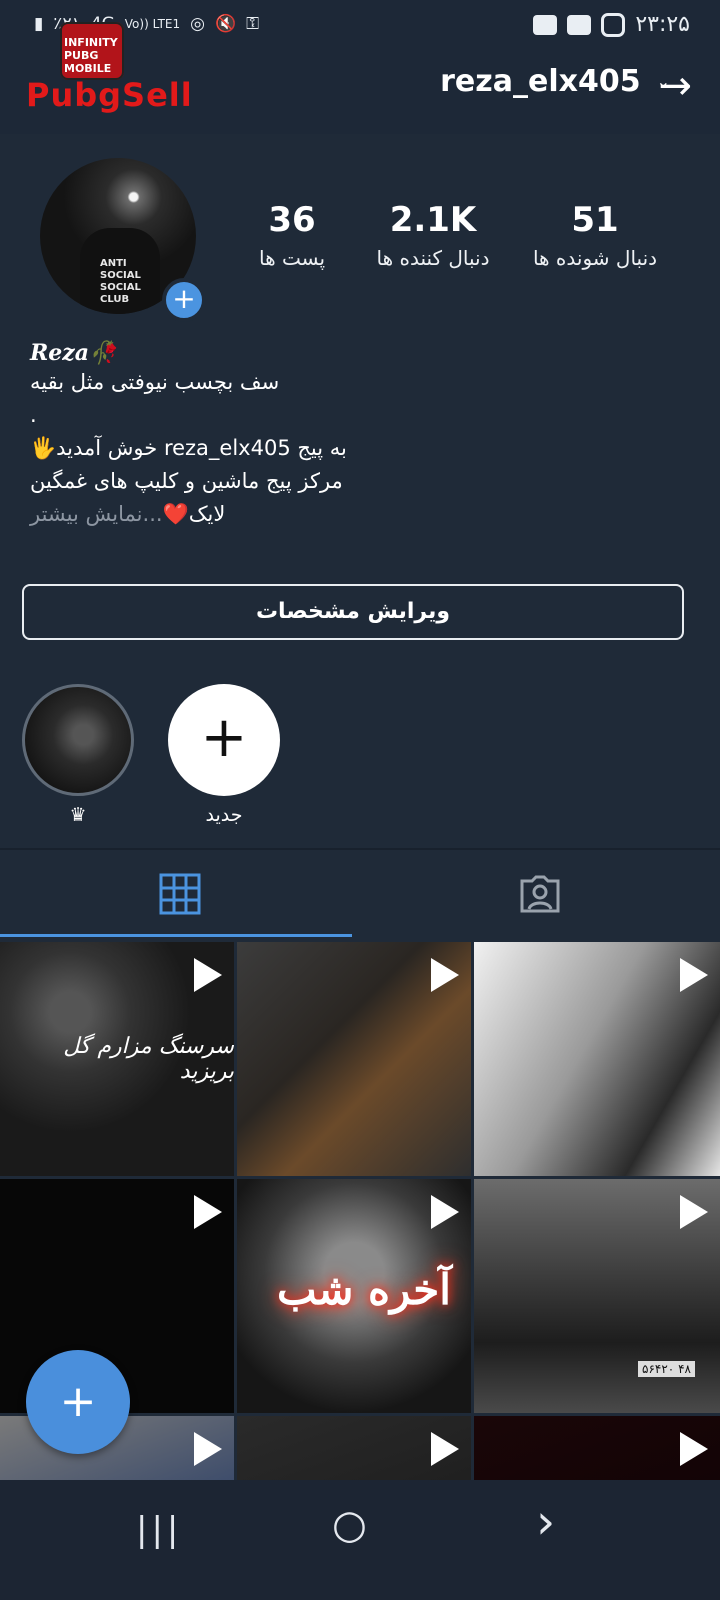 This screenshot has height=1600, width=720. I want to click on post-overlay-text: سرسنگ مزارم گل بریزید, so click(148, 1059).